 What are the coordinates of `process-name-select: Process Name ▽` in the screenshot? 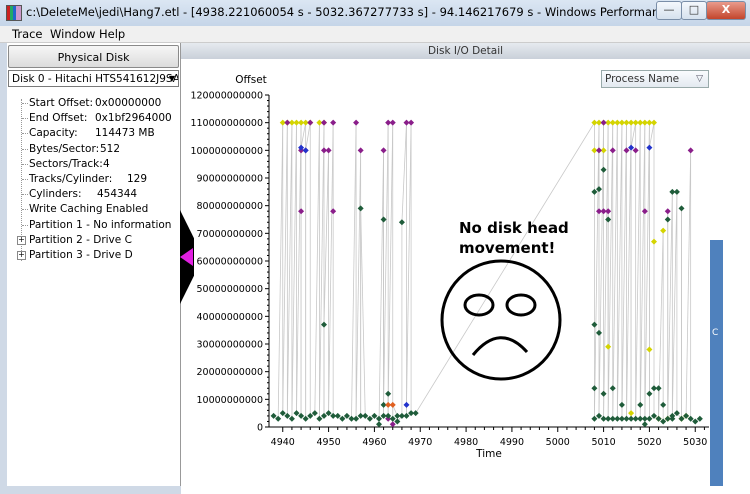 It's located at (655, 79).